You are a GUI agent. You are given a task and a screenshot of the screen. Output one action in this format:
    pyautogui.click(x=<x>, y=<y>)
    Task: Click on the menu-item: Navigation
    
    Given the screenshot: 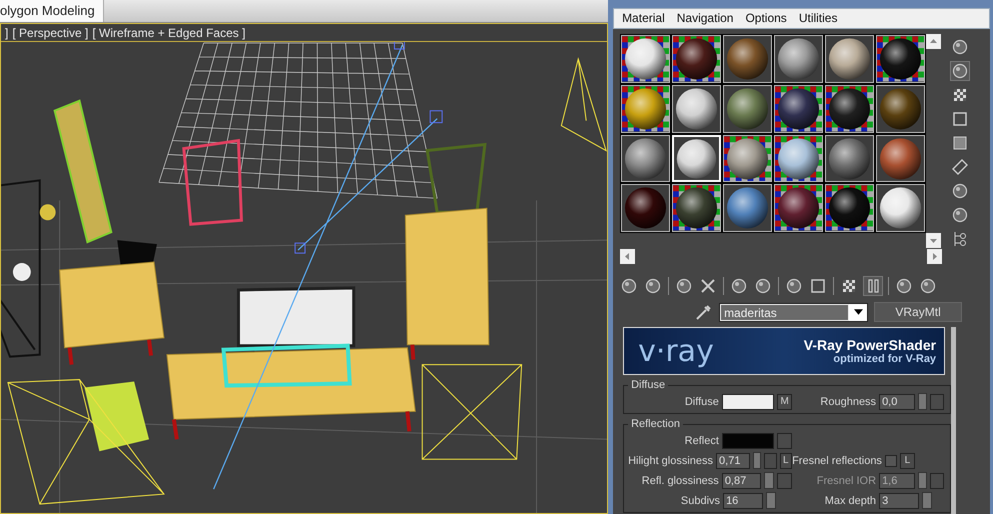 What is the action you would take?
    pyautogui.click(x=705, y=18)
    